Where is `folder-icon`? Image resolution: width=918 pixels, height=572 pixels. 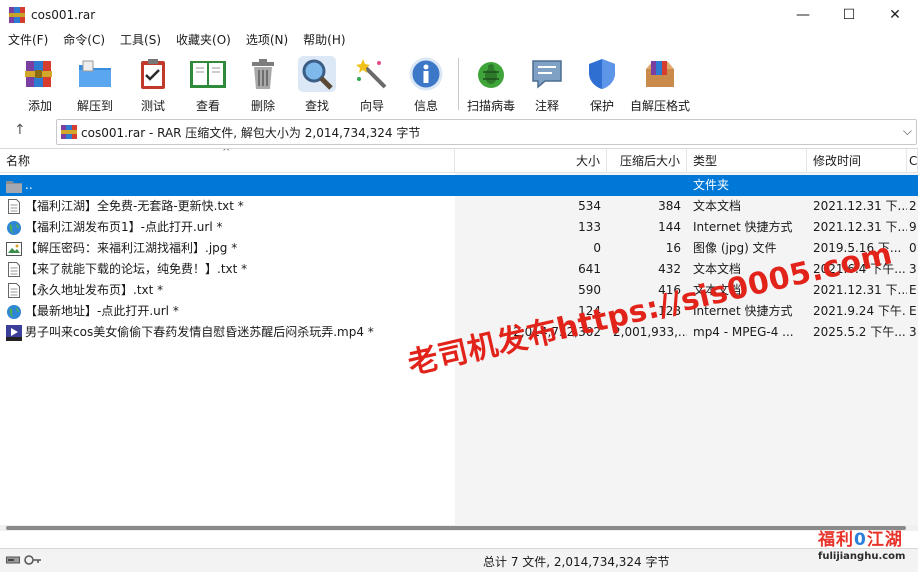
folder-icon is located at coordinates (14, 186).